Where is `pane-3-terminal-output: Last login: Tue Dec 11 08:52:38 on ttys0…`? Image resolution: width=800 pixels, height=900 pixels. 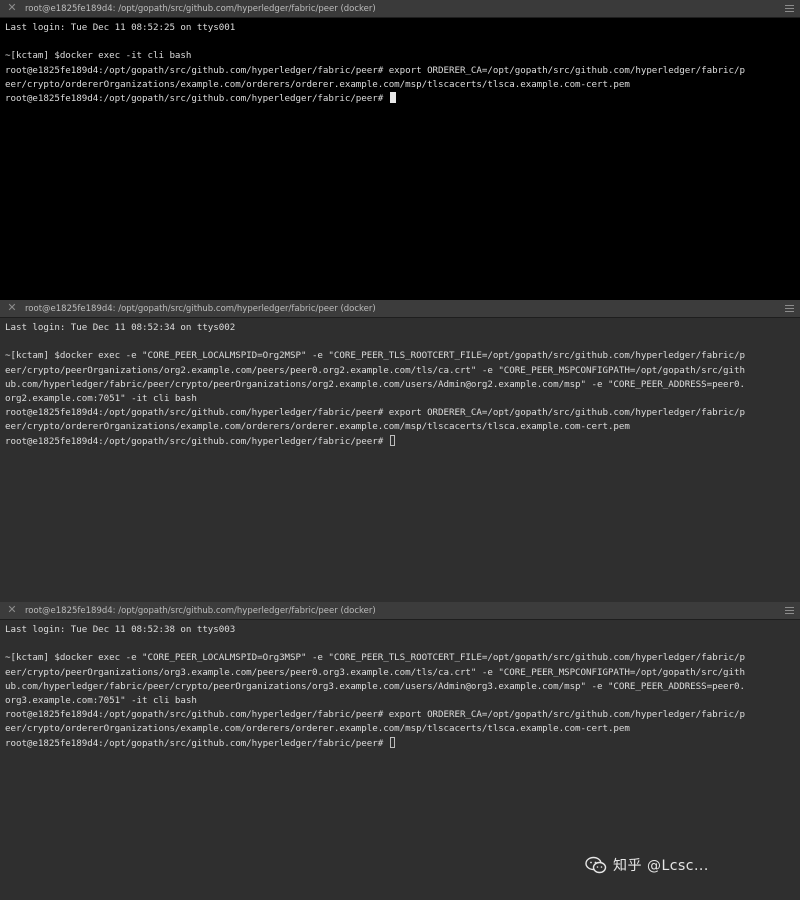 pane-3-terminal-output: Last login: Tue Dec 11 08:52:38 on ttys0… is located at coordinates (400, 685).